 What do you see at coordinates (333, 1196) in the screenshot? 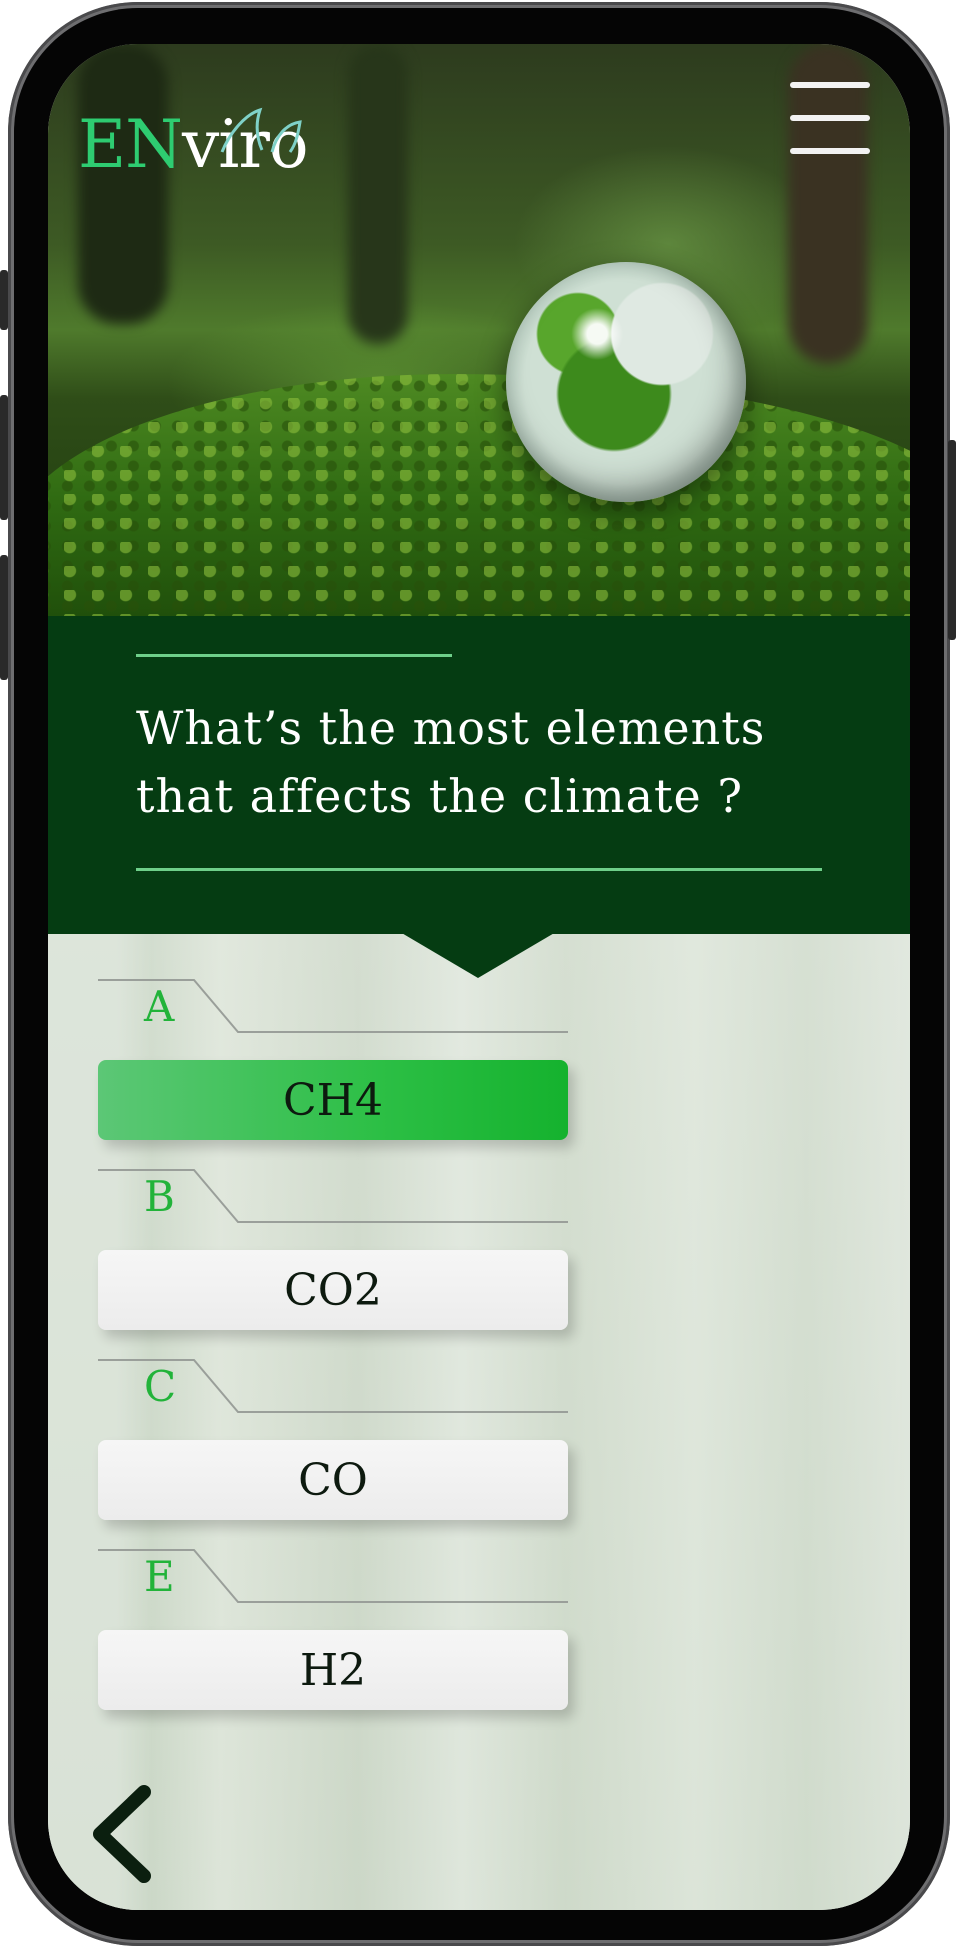
I see `option-tab: B` at bounding box center [333, 1196].